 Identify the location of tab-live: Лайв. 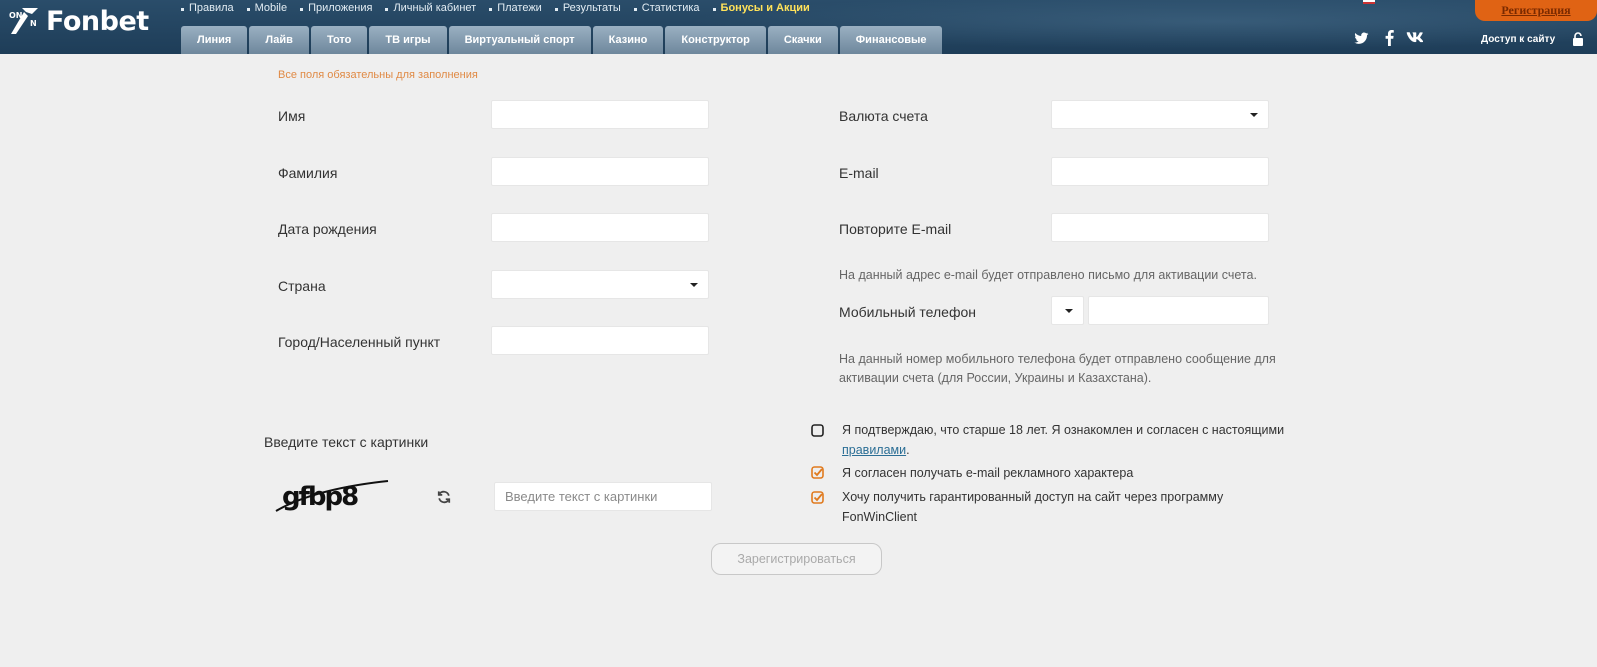
(279, 40).